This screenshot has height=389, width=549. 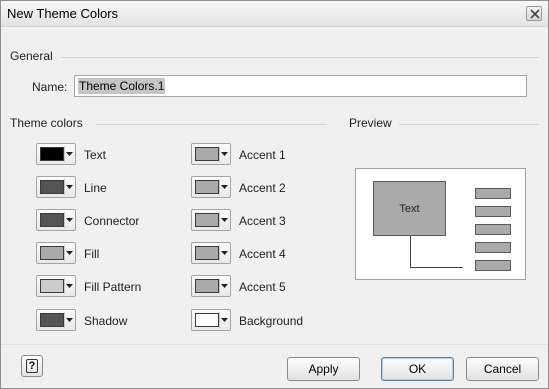 I want to click on accent-4-color-label: Accent 4, so click(x=262, y=254).